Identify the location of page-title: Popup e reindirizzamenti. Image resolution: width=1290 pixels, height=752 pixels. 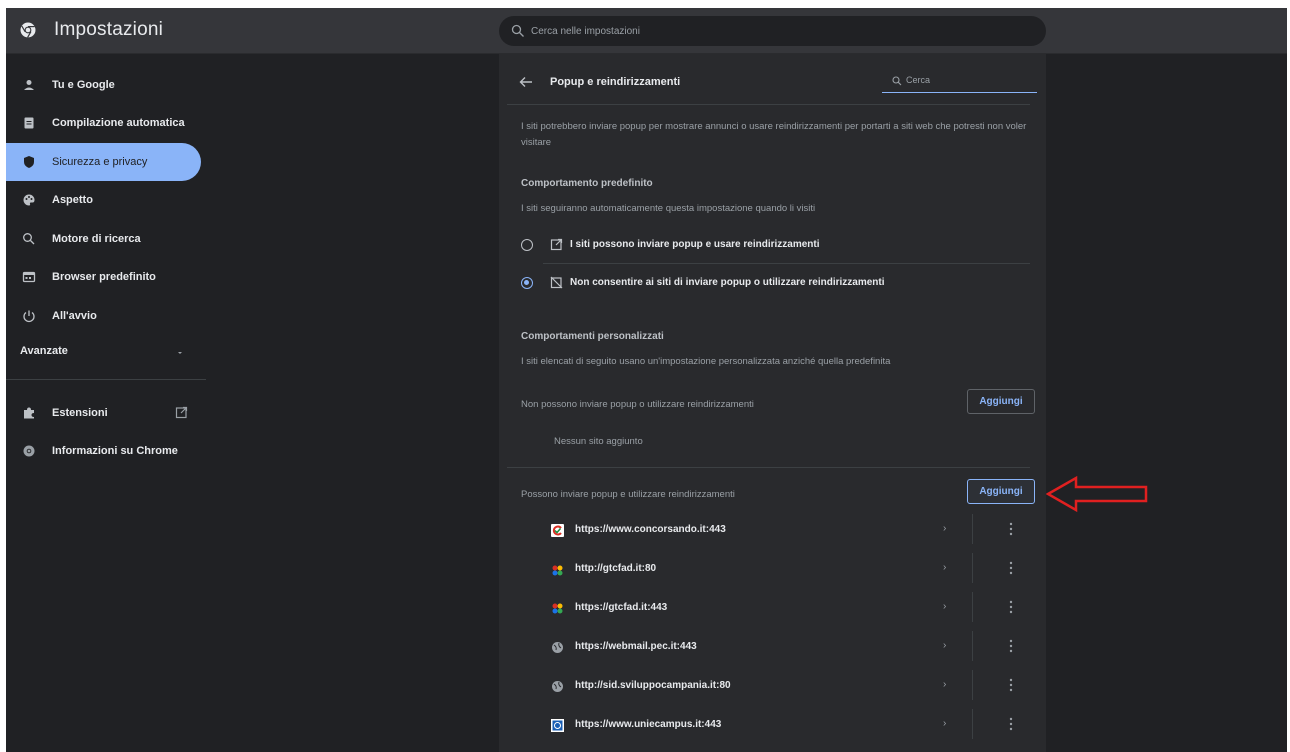
(615, 82).